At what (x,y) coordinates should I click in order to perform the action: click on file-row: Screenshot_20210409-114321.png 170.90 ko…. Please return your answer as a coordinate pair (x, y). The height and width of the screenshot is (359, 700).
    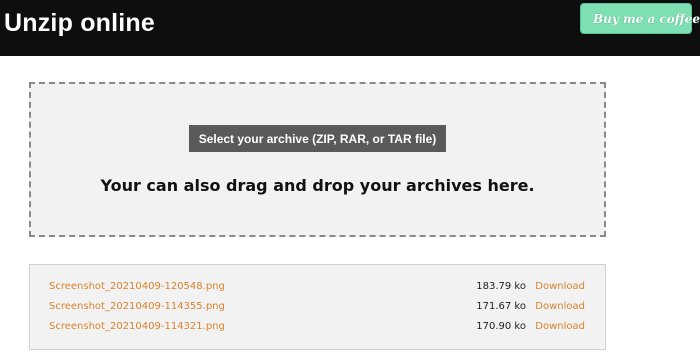
    Looking at the image, I should click on (317, 327).